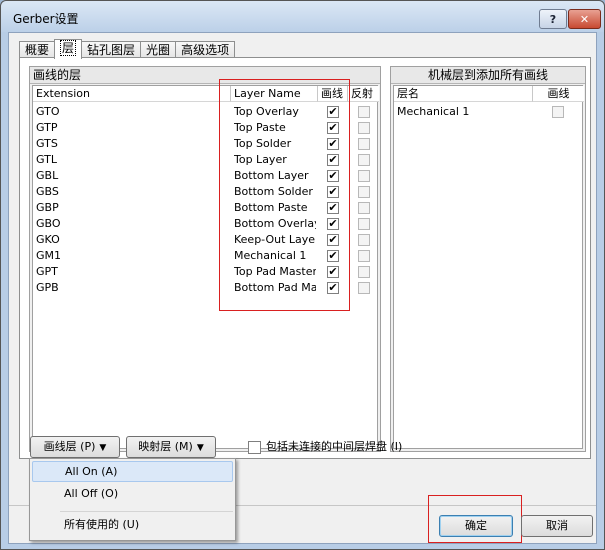 This screenshot has height=550, width=605. What do you see at coordinates (334, 447) in the screenshot?
I see `include-unconnected-label: 包括未连接的中间层焊盘 (I)` at bounding box center [334, 447].